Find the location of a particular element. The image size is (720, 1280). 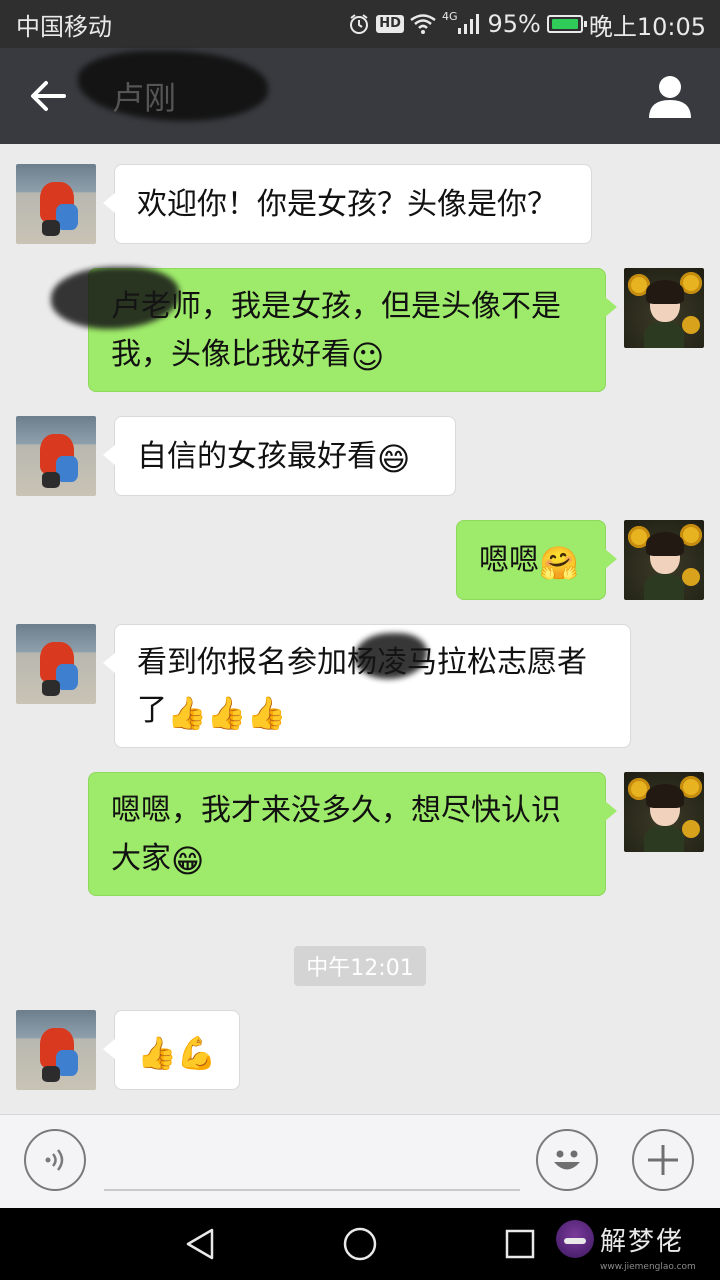

triangle-back-icon is located at coordinates (200, 1244).